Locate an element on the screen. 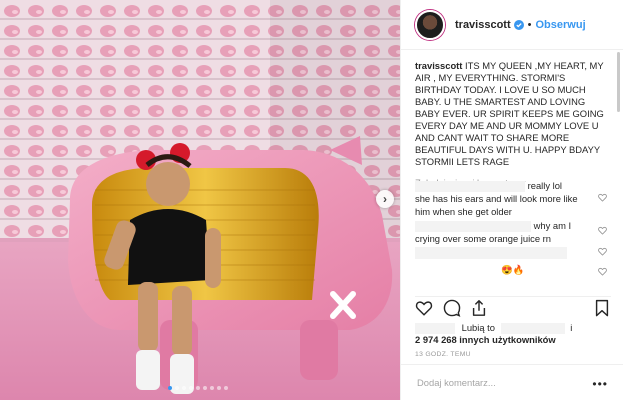 The height and width of the screenshot is (400, 623). comment-item: 😍🔥 is located at coordinates (512, 269).